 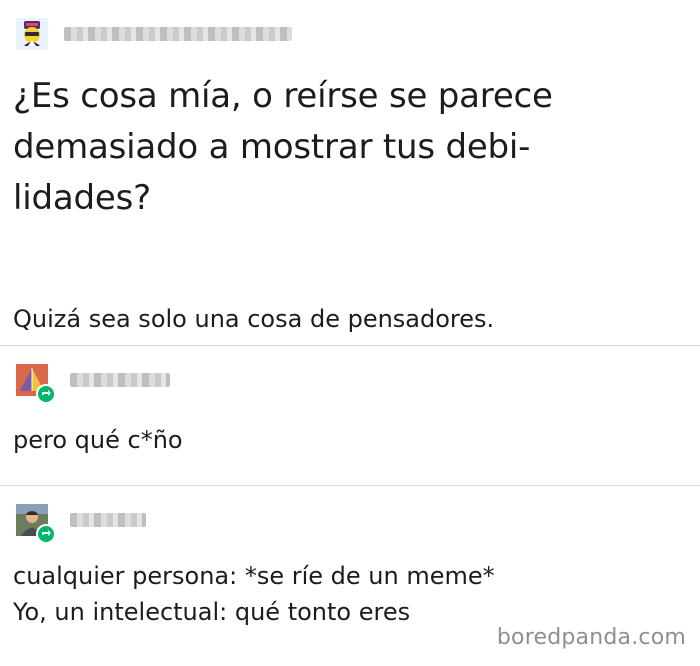 I want to click on reblog-comment-text-line: Yo, un intelectual: qué tonto eres, so click(x=212, y=612).